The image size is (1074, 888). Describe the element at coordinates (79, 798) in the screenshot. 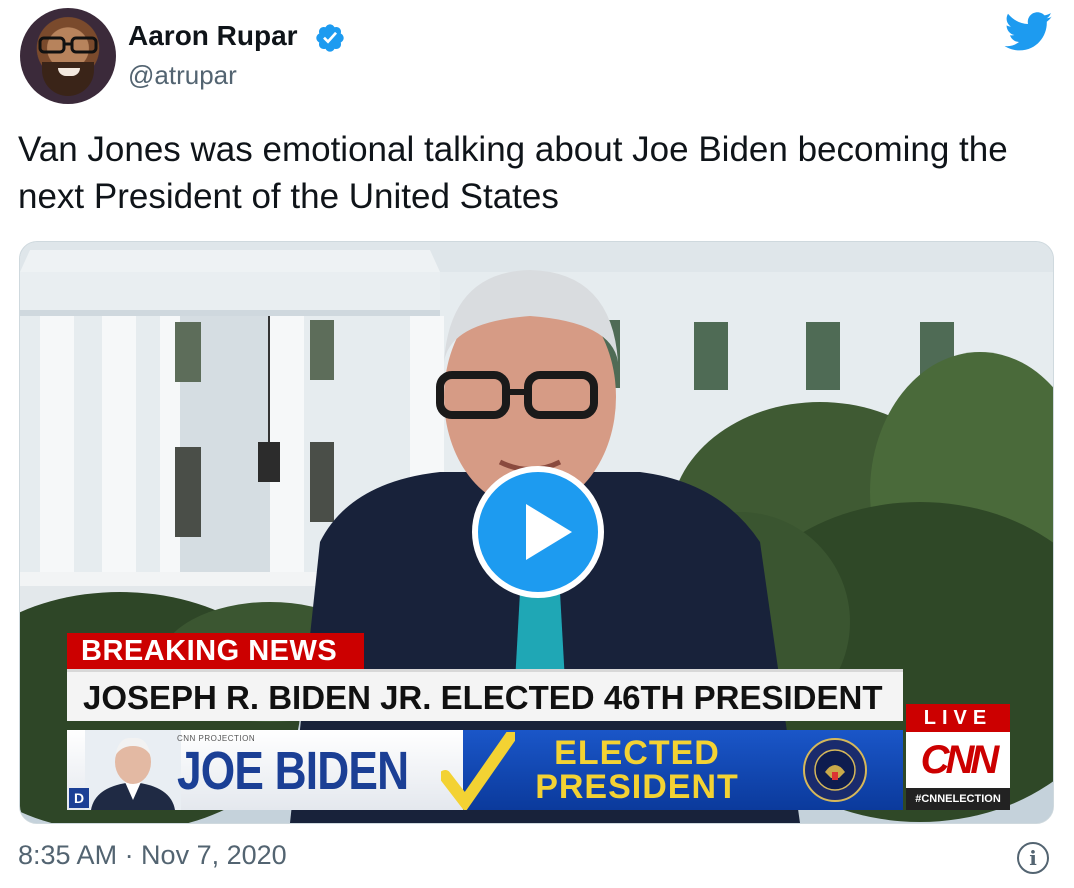

I see `party-badge: D` at that location.